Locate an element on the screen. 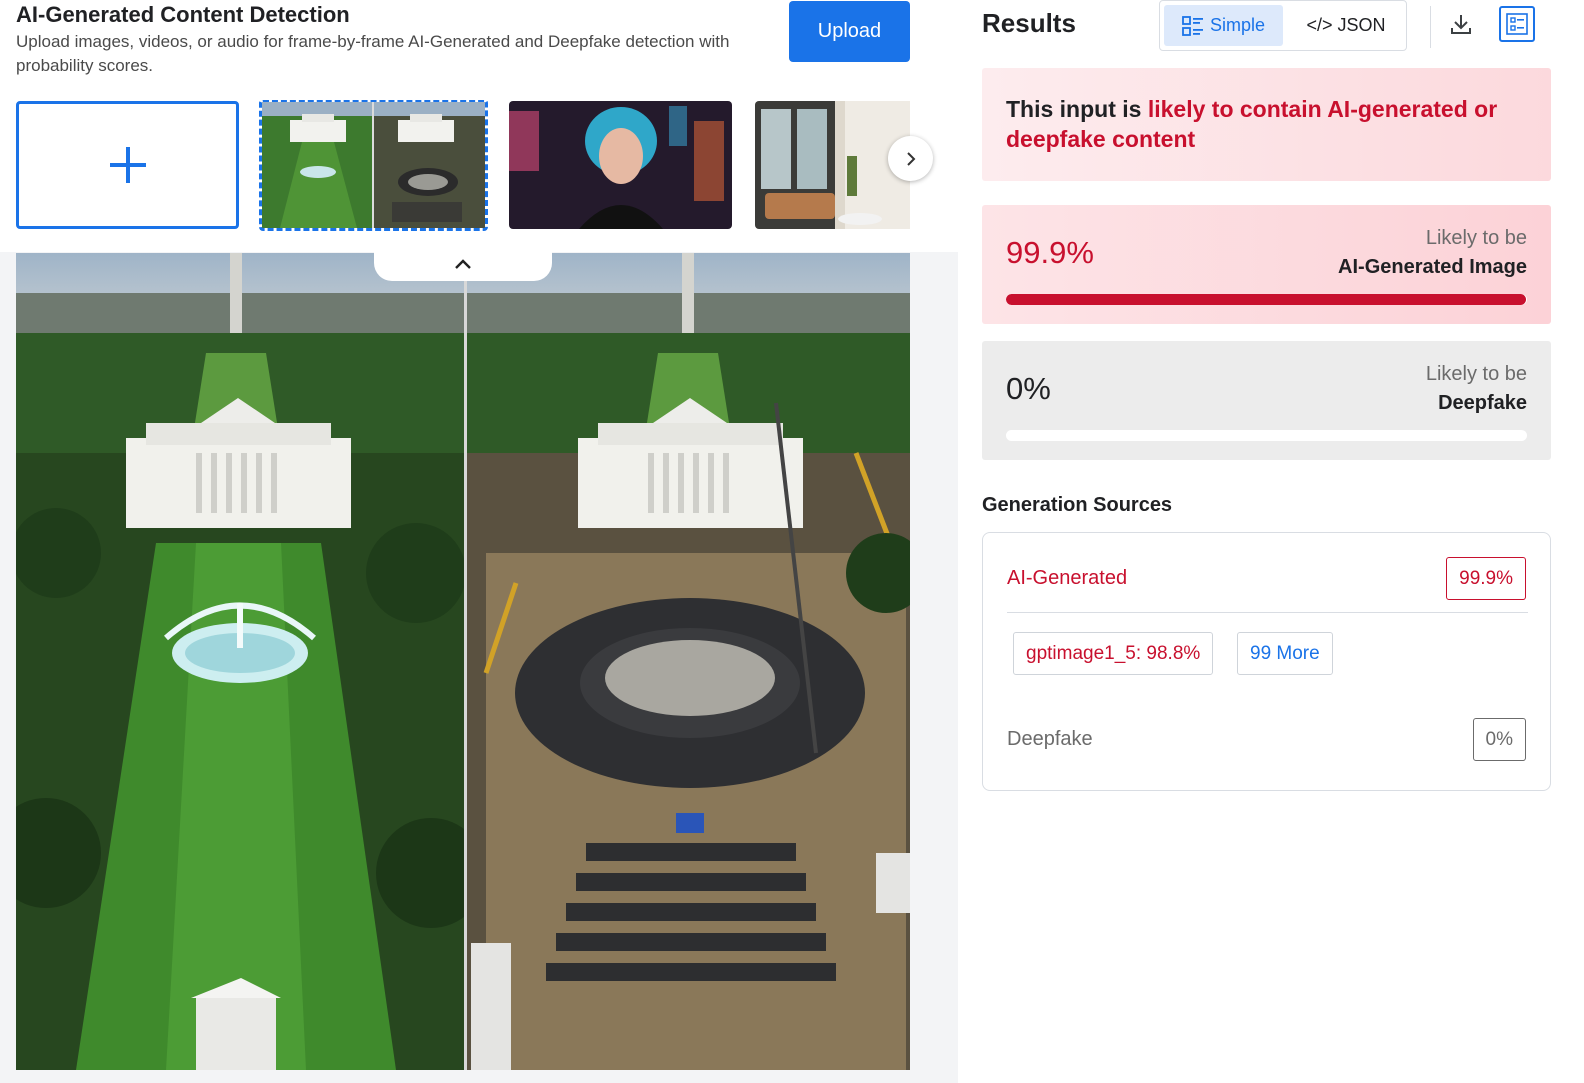 The width and height of the screenshot is (1584, 1083). next-thumbnails-button is located at coordinates (910, 158).